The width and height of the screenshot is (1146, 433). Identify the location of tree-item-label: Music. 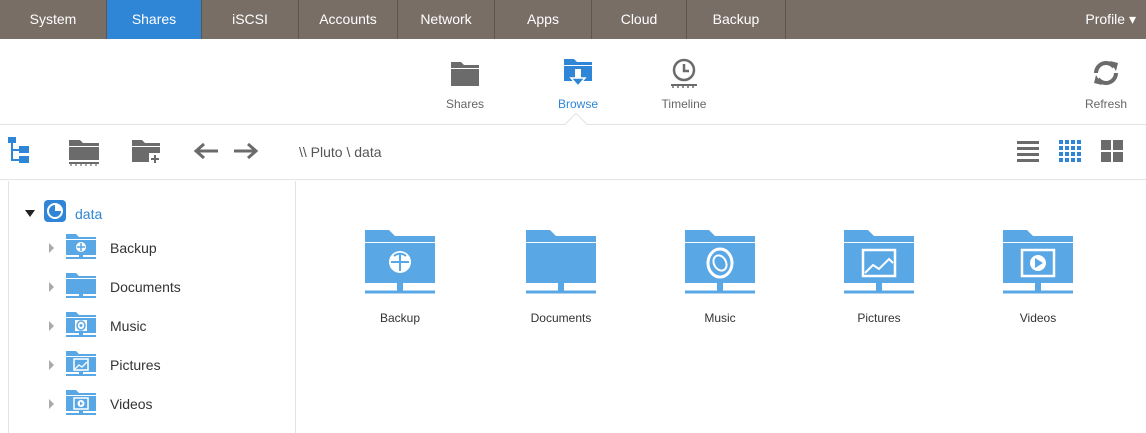
(128, 326).